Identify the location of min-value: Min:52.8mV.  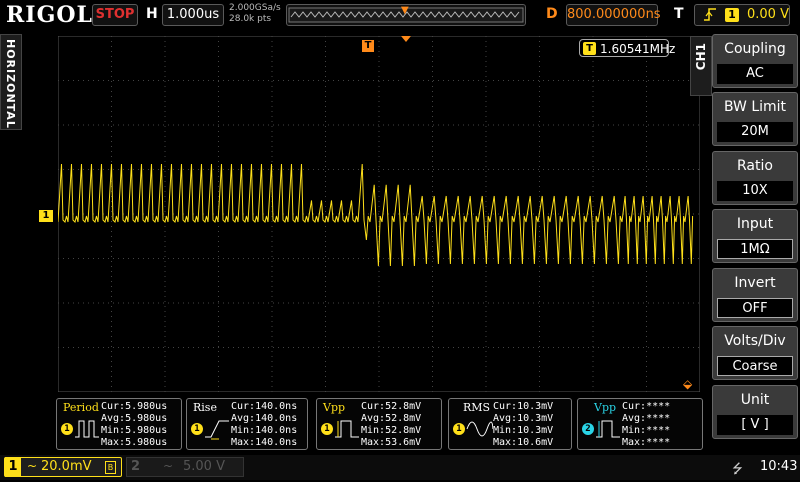
(391, 430).